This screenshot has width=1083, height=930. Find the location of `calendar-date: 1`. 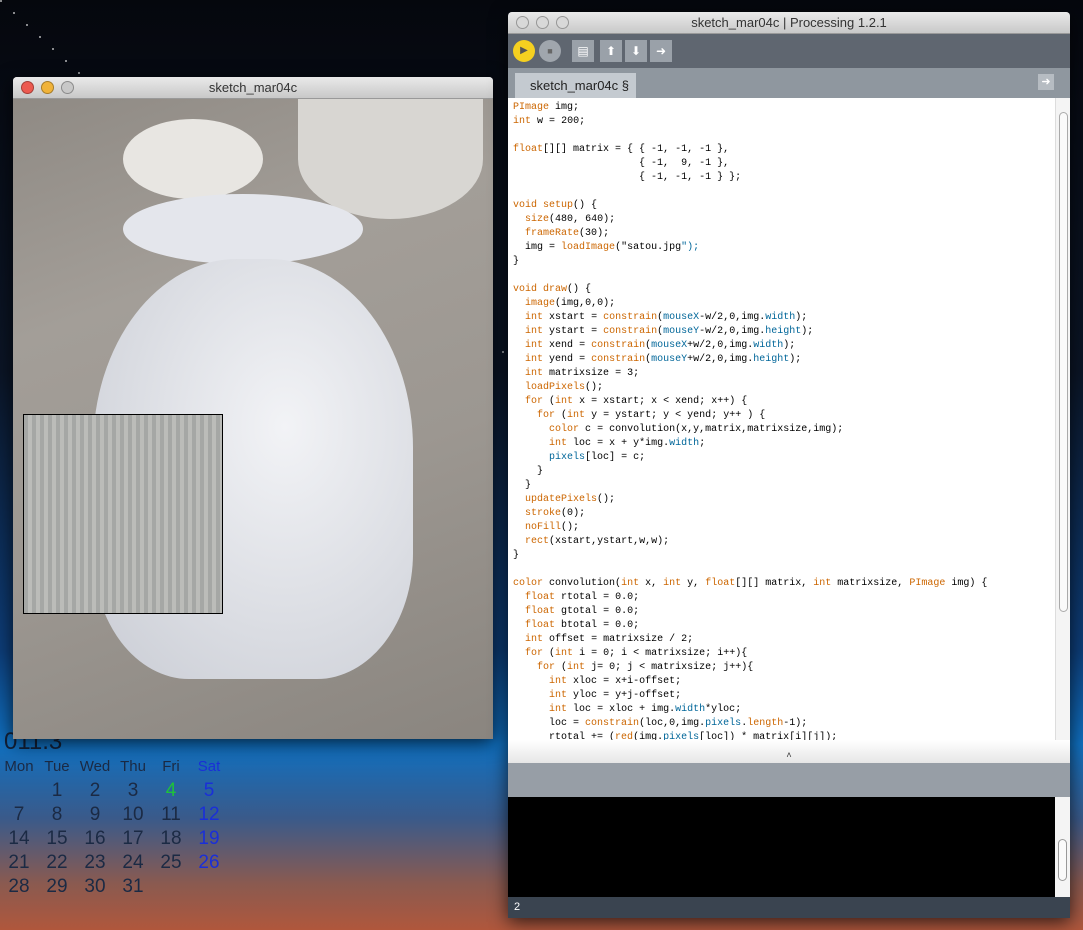

calendar-date: 1 is located at coordinates (57, 790).